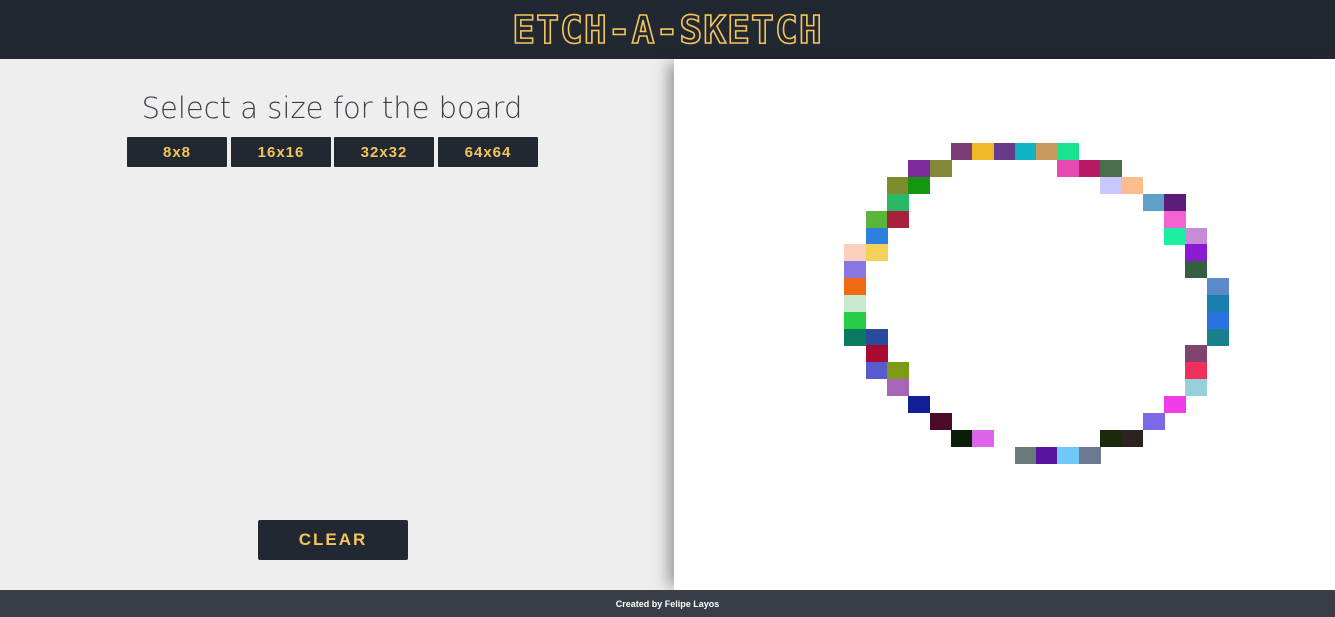 This screenshot has width=1335, height=617. I want to click on footer-credit: Created by Felipe Layos, so click(667, 603).